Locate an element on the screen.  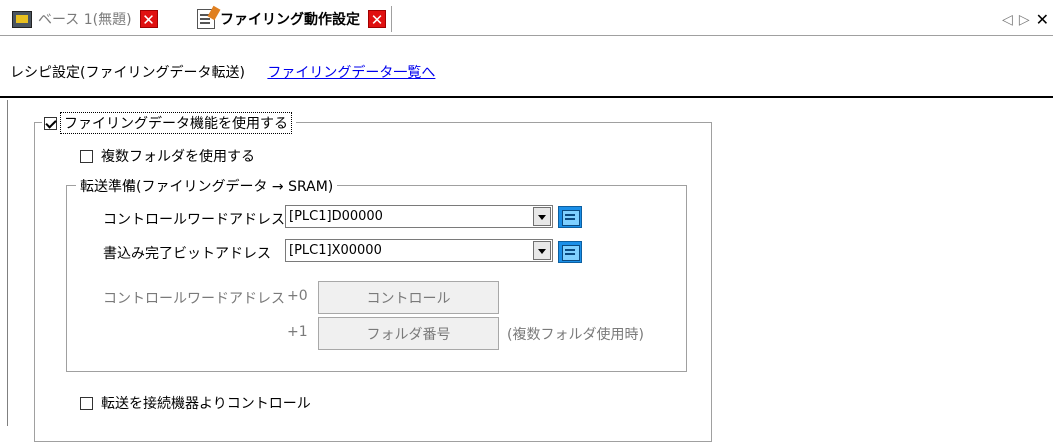
tab-filing-settings: ファイリング動作設定 ✕ is located at coordinates (291, 19).